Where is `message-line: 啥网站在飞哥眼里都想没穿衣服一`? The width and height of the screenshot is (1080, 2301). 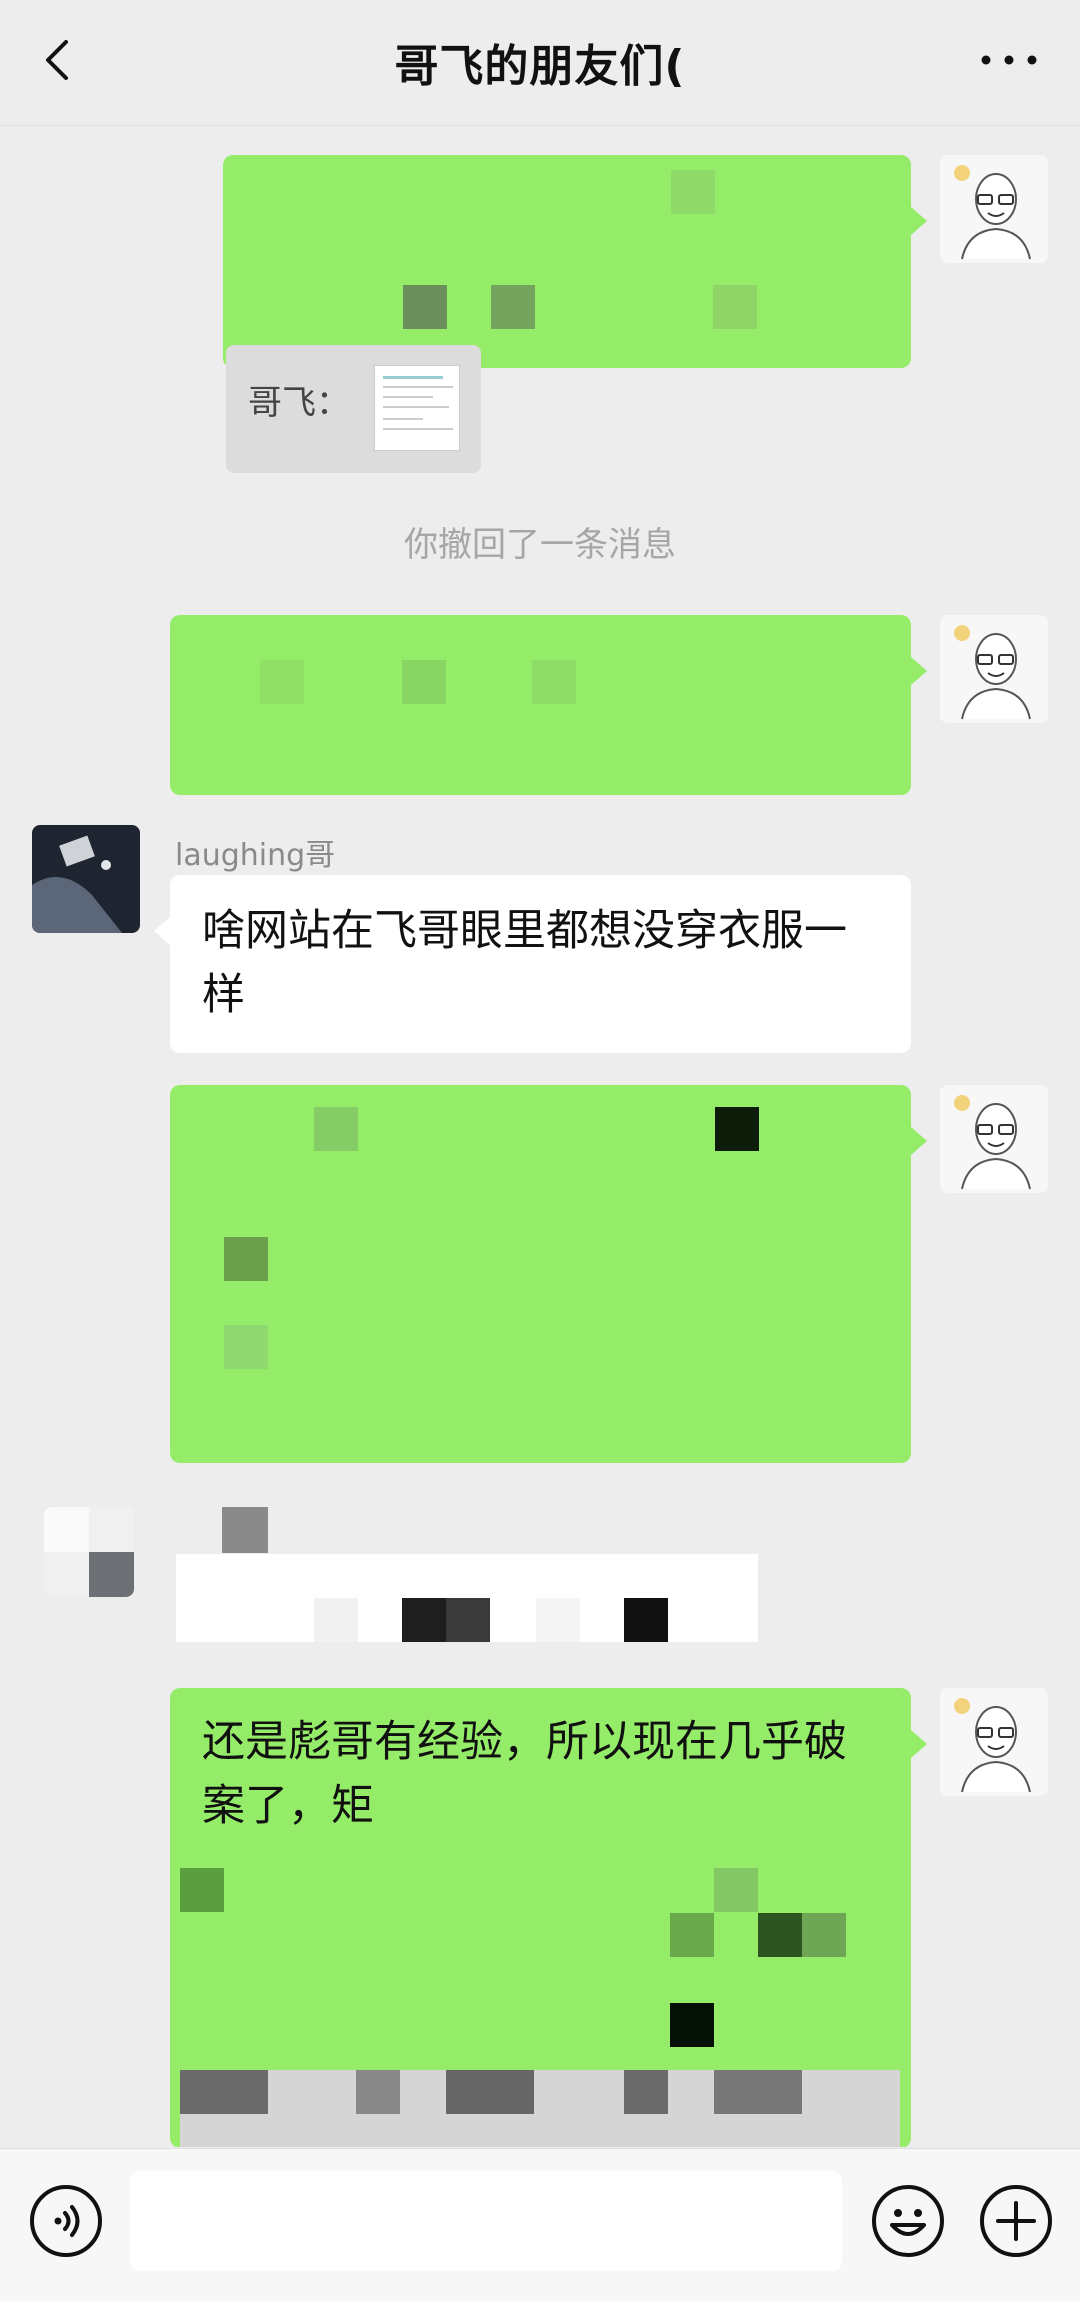 message-line: 啥网站在飞哥眼里都想没穿衣服一 is located at coordinates (524, 931).